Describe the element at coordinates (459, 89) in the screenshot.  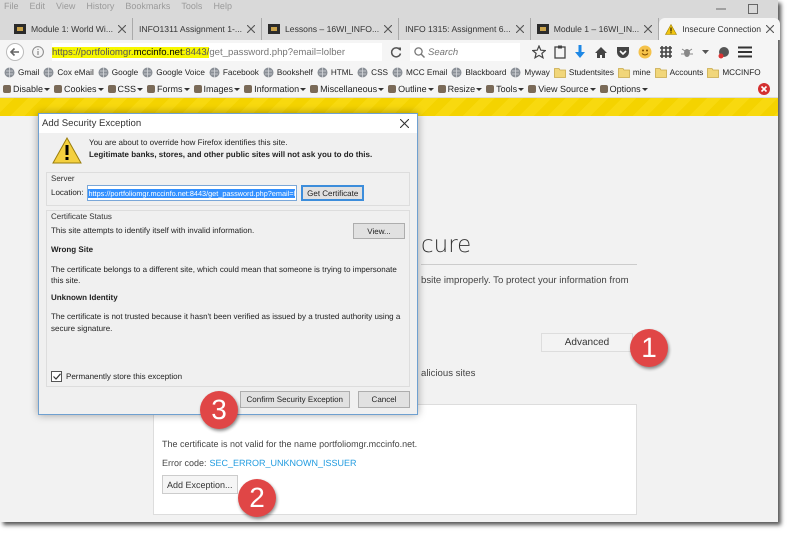
I see `toolbar-menu: Resize` at that location.